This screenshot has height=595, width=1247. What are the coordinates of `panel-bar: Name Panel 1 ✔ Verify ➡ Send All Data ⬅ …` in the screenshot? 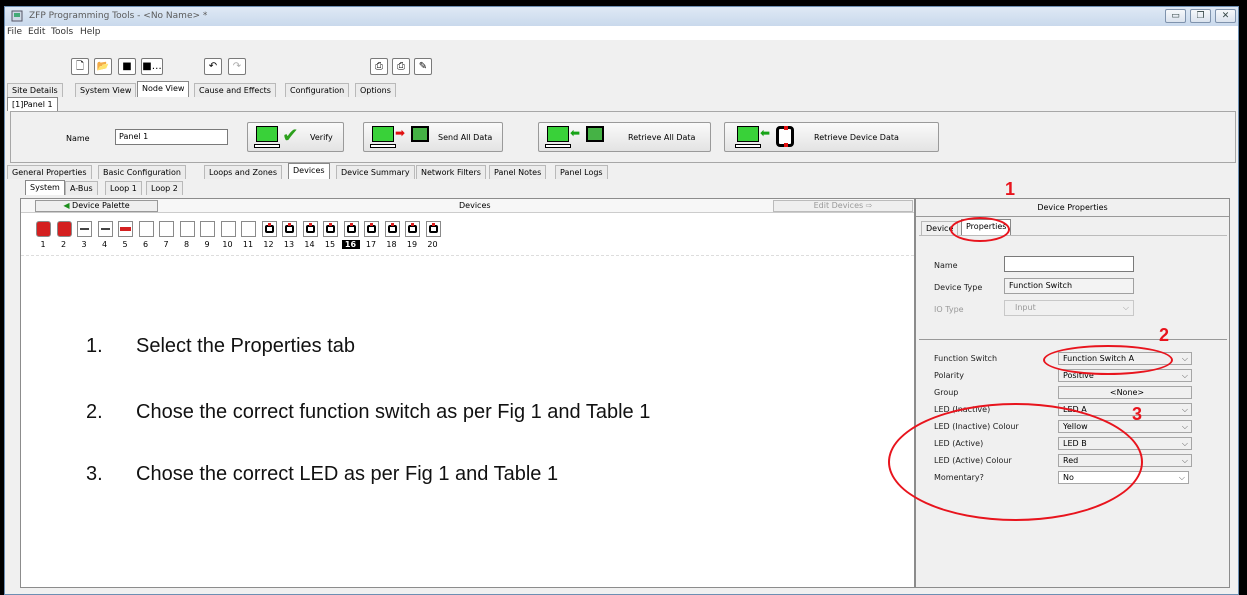 It's located at (623, 137).